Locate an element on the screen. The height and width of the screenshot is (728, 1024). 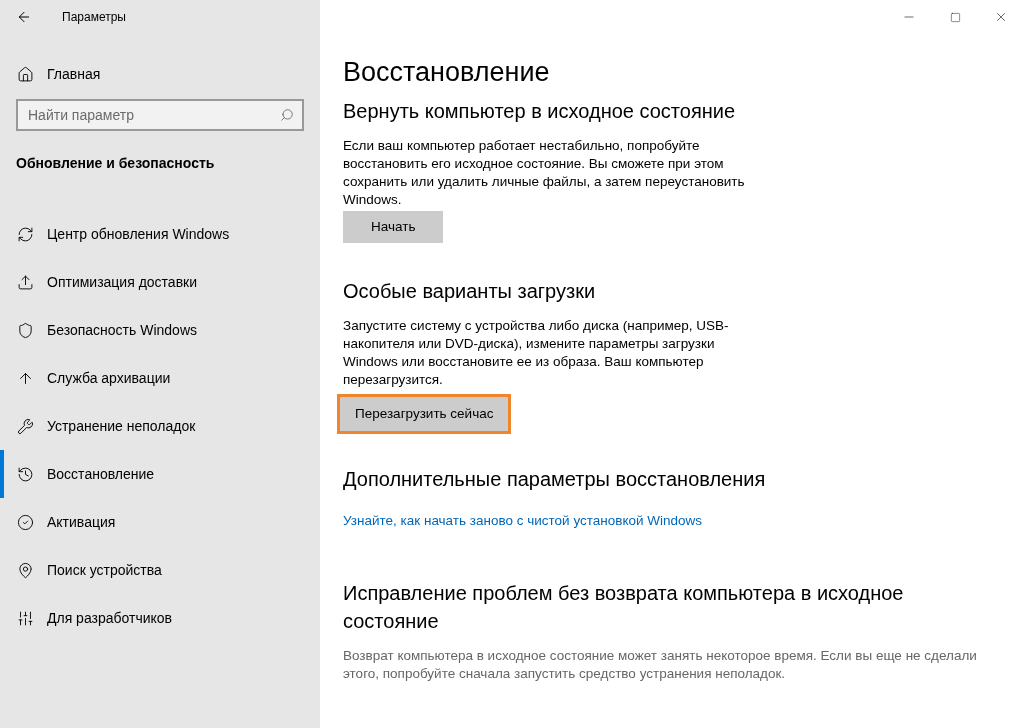
section-description: Возврат компьютера в исходное состояние может занять некоторое время. Если вы еще не сделали этого, попробуйте сначала запустить средство устранения неполадок. is located at coordinates (660, 665).